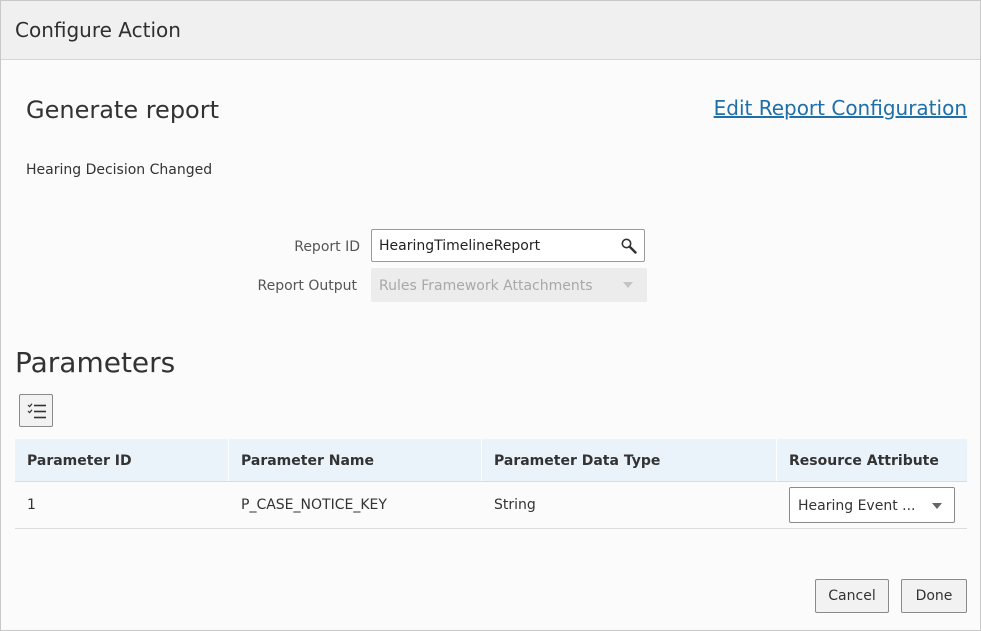 The width and height of the screenshot is (981, 631). Describe the element at coordinates (307, 461) in the screenshot. I see `column-header-parameter-name: Parameter Name` at that location.